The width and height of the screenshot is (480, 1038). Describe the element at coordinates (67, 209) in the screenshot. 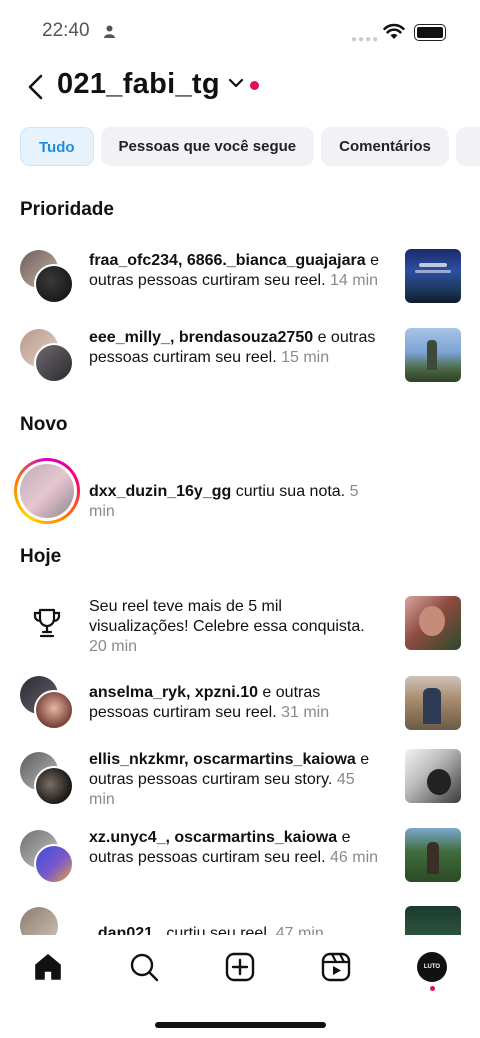

I see `section-title-priority: Prioridade` at that location.